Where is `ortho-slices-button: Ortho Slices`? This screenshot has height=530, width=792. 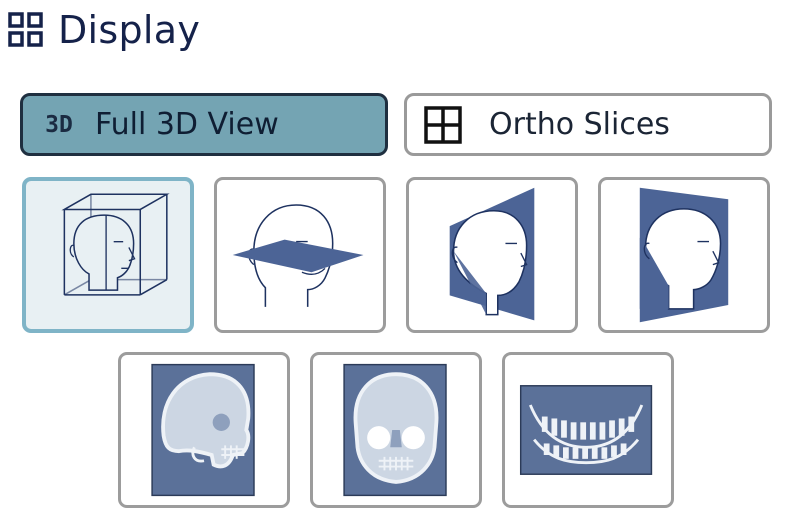 ortho-slices-button: Ortho Slices is located at coordinates (588, 124).